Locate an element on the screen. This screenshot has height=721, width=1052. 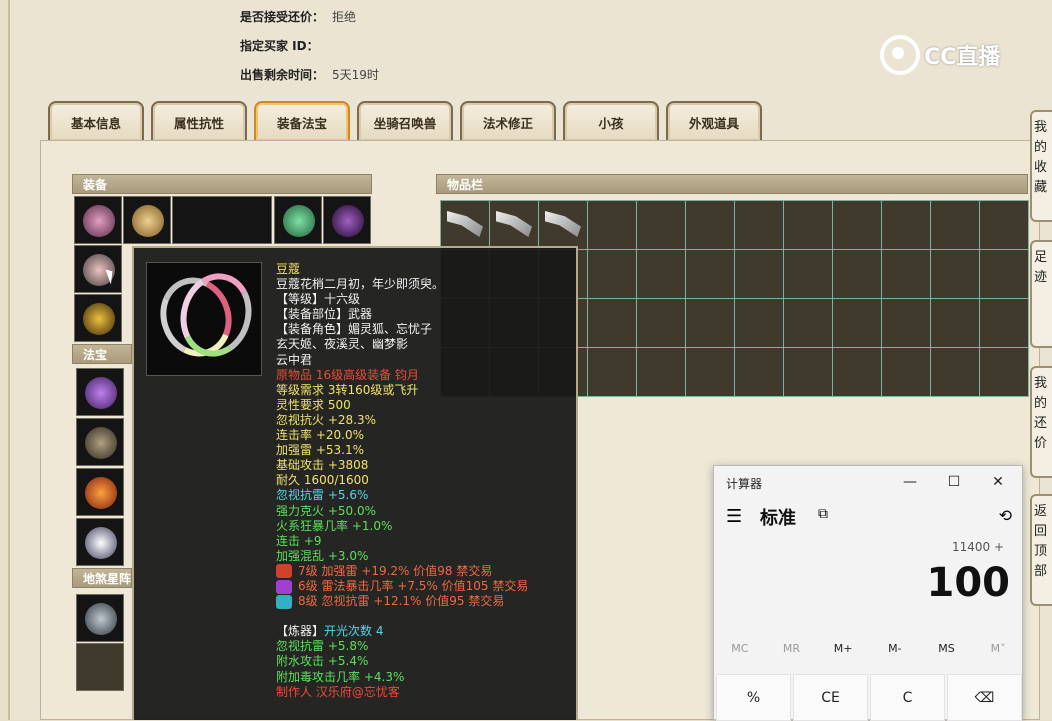
clear-button: C is located at coordinates (907, 697).